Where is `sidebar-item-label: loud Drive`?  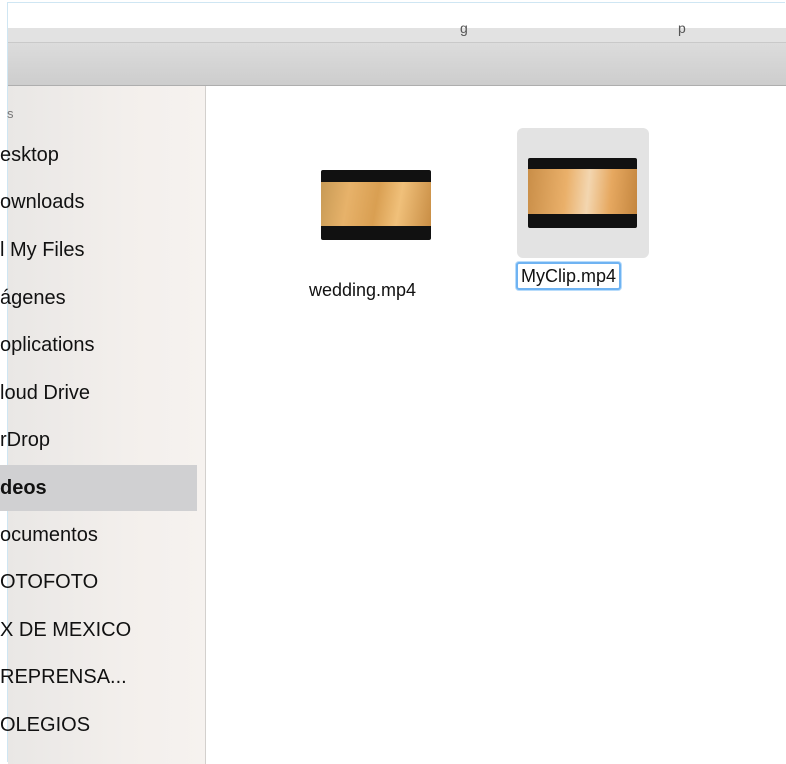 sidebar-item-label: loud Drive is located at coordinates (45, 393).